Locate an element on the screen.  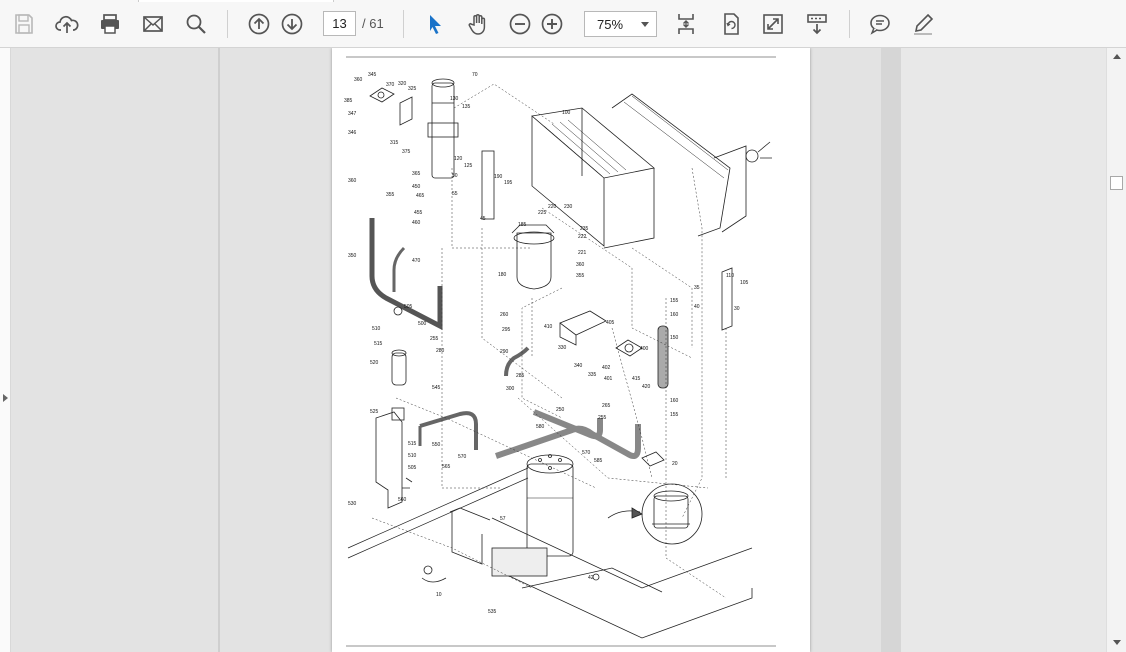
callout-number: 57 is located at coordinates (503, 519).